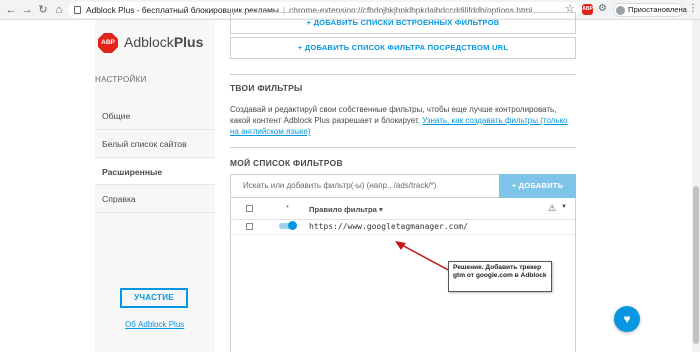 Image resolution: width=700 pixels, height=352 pixels. What do you see at coordinates (696, 265) in the screenshot?
I see `scrollbar-thumb` at bounding box center [696, 265].